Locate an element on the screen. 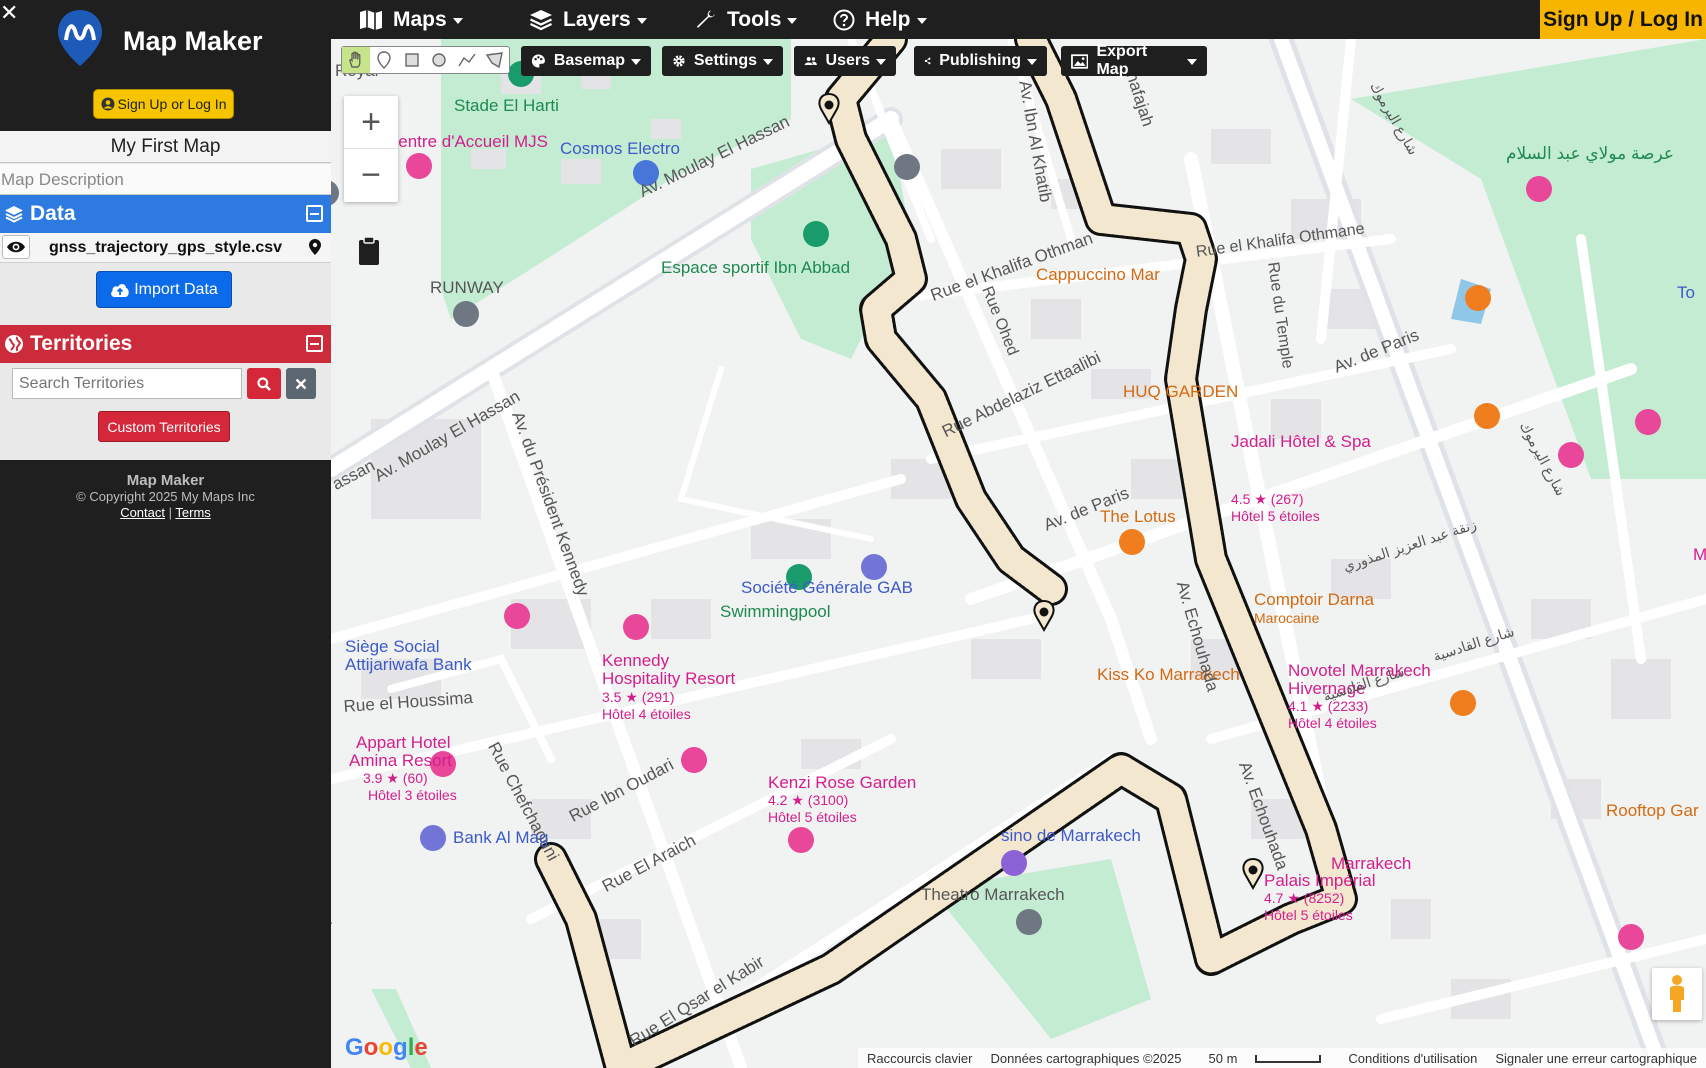 The image size is (1706, 1068). line-tool is located at coordinates (467, 60).